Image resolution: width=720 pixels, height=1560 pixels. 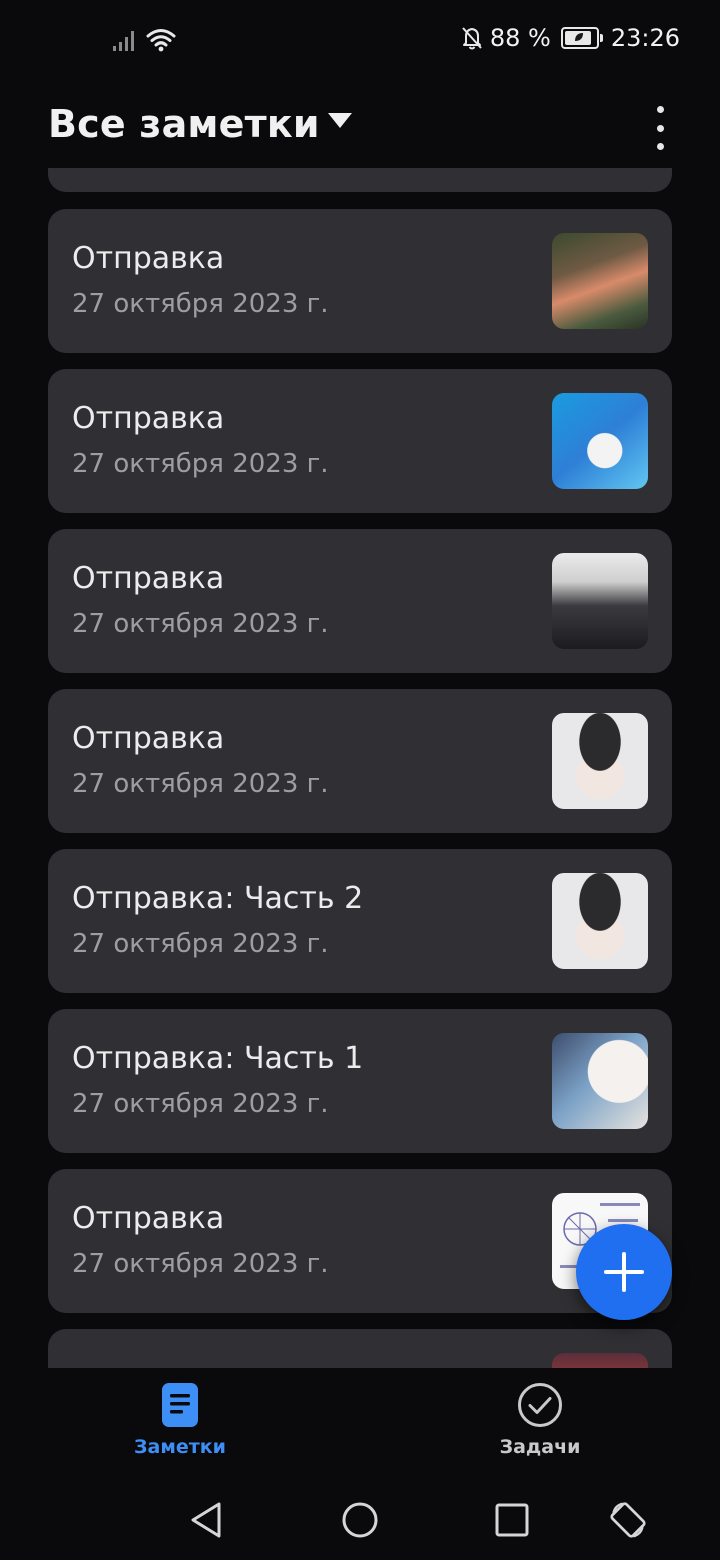 I want to click on note-title: Отправка: Часть 1, so click(x=218, y=1058).